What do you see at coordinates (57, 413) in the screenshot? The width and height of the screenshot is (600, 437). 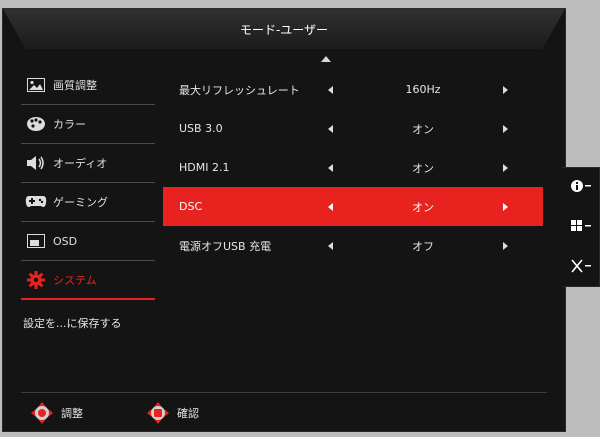 I see `adjust-hint: 調整` at bounding box center [57, 413].